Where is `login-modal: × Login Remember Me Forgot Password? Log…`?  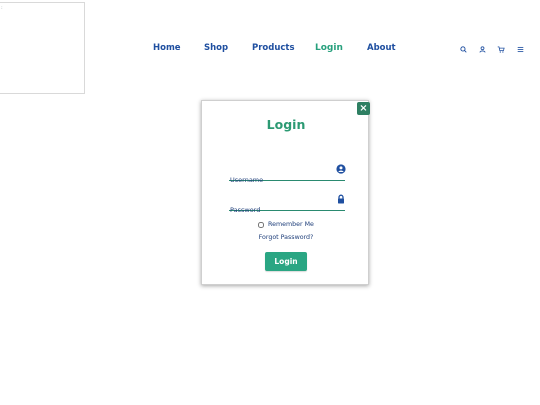
login-modal: × Login Remember Me Forgot Password? Log… is located at coordinates (285, 192).